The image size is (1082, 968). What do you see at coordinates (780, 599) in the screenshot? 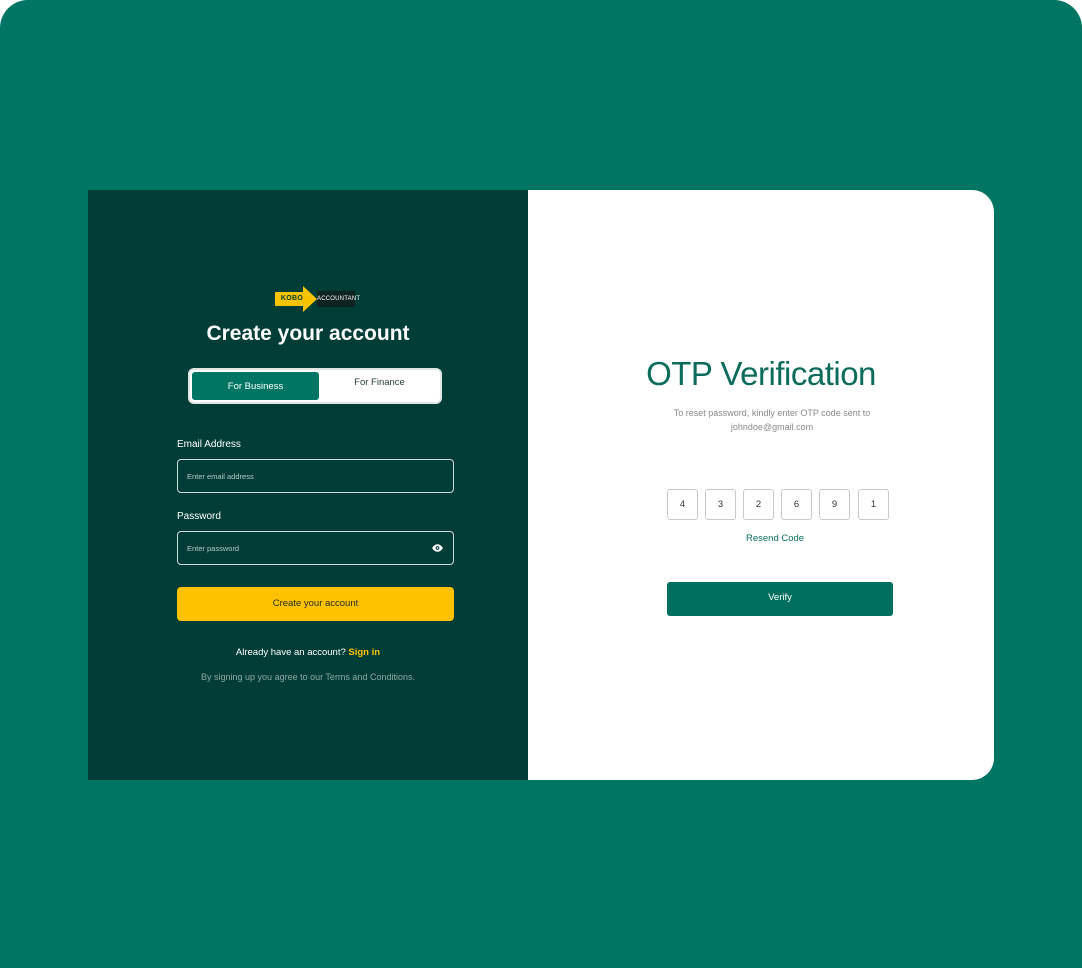
I see `verify-button: Verify` at bounding box center [780, 599].